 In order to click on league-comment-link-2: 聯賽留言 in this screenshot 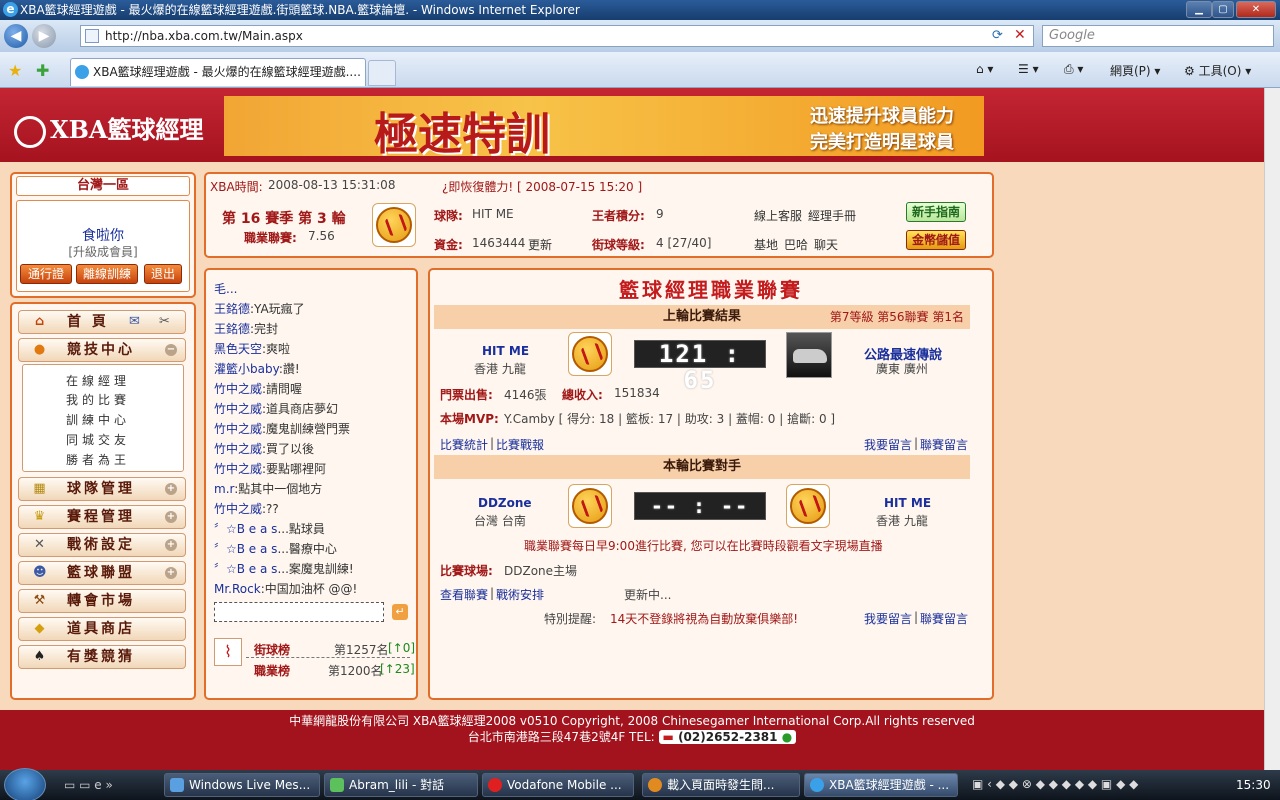, I will do `click(944, 618)`.